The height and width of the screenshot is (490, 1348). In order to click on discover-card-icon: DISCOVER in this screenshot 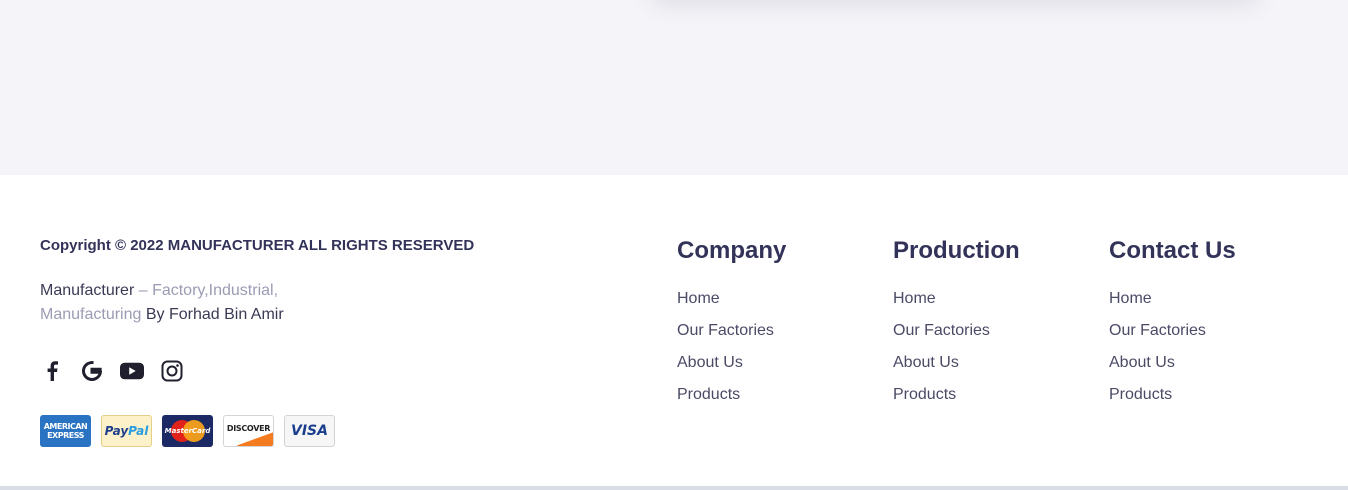, I will do `click(248, 431)`.